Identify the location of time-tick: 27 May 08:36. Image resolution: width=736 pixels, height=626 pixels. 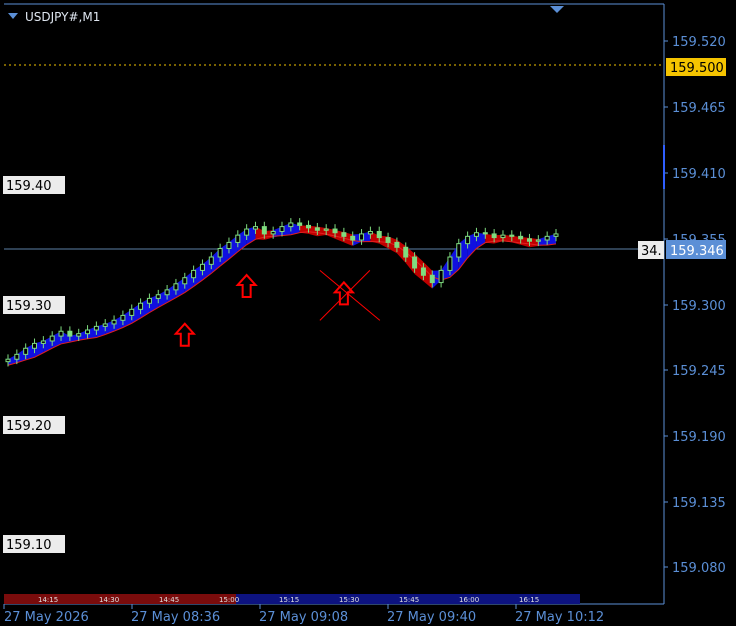
(175, 617).